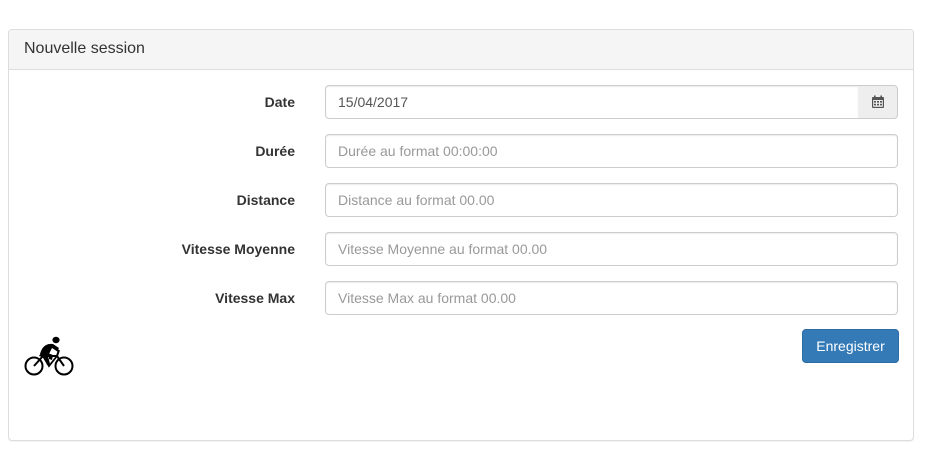 The width and height of the screenshot is (930, 470). I want to click on duree-input, so click(611, 151).